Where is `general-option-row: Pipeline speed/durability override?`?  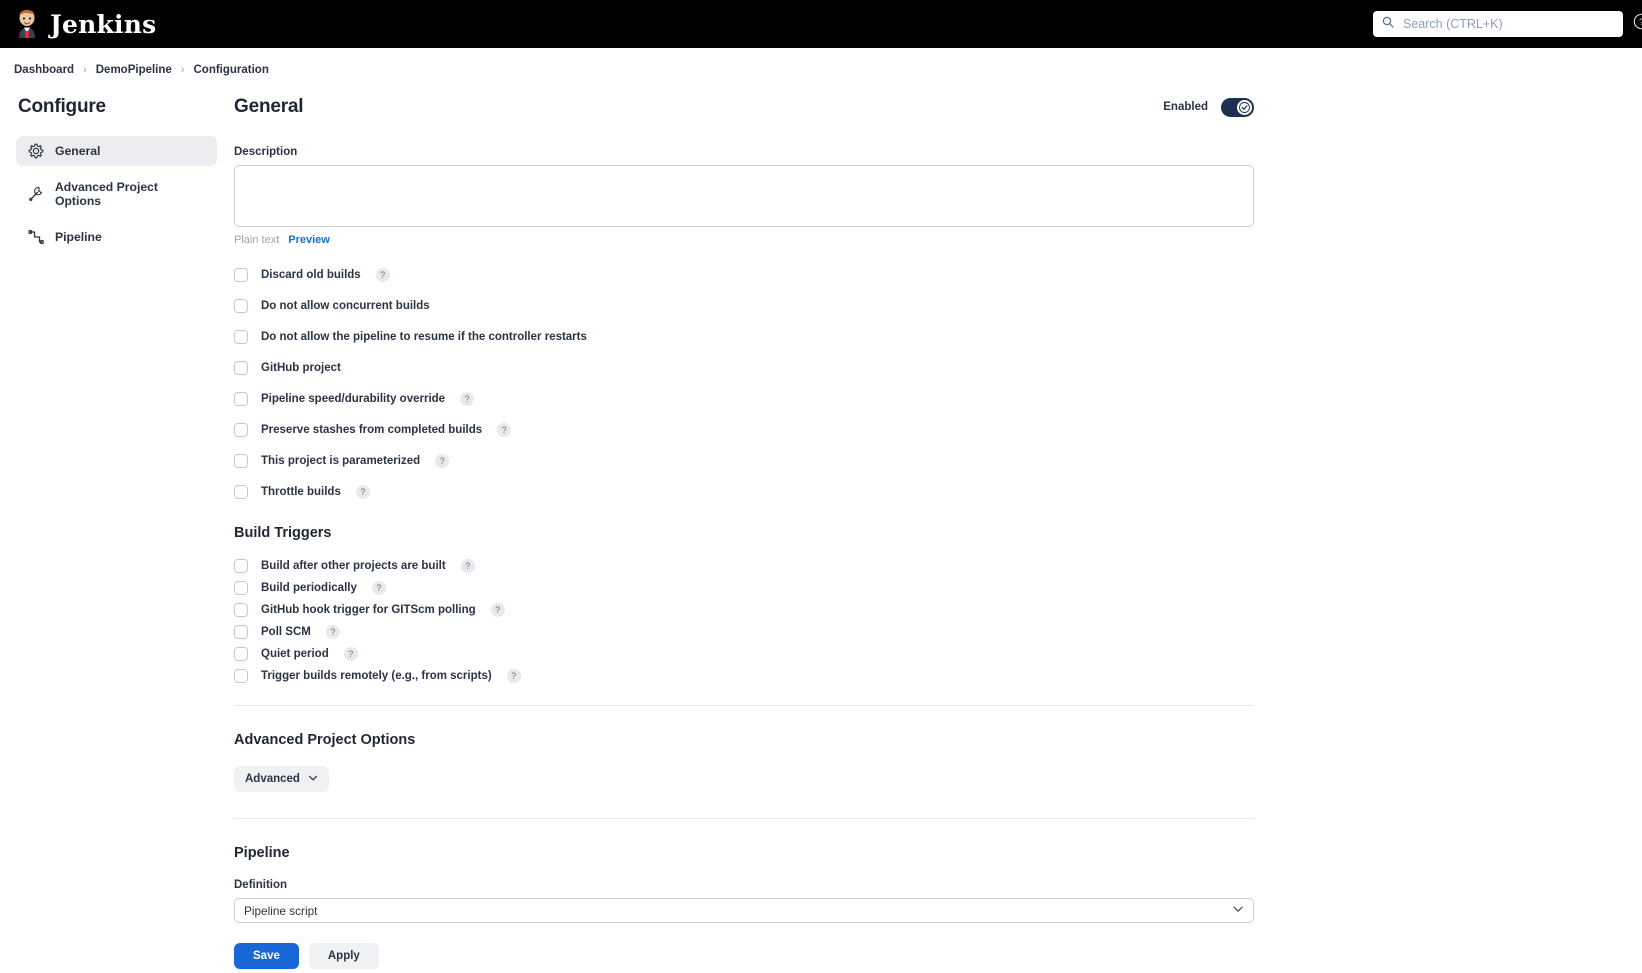 general-option-row: Pipeline speed/durability override? is located at coordinates (744, 399).